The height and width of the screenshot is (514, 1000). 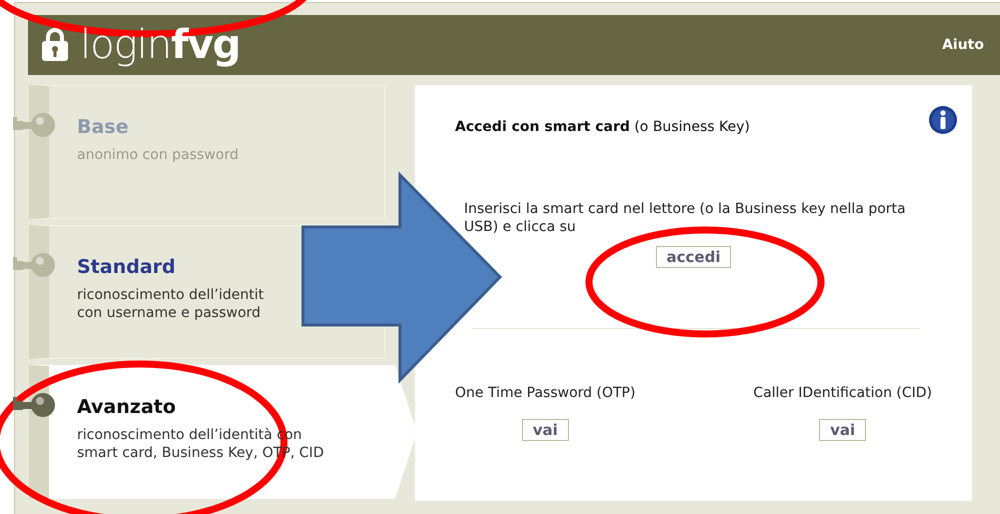 I want to click on level-title: Base, so click(x=103, y=127).